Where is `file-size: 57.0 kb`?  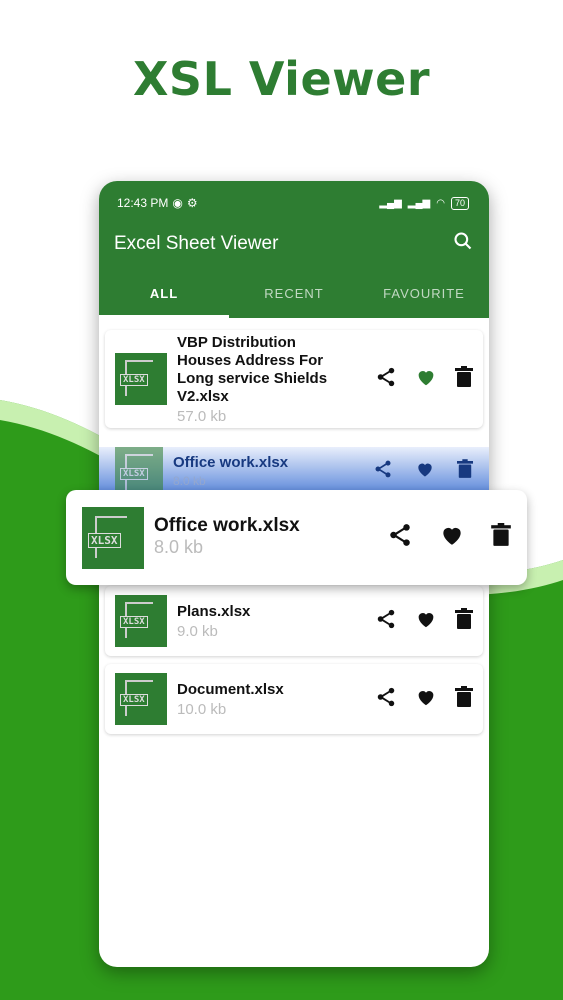 file-size: 57.0 kb is located at coordinates (202, 416).